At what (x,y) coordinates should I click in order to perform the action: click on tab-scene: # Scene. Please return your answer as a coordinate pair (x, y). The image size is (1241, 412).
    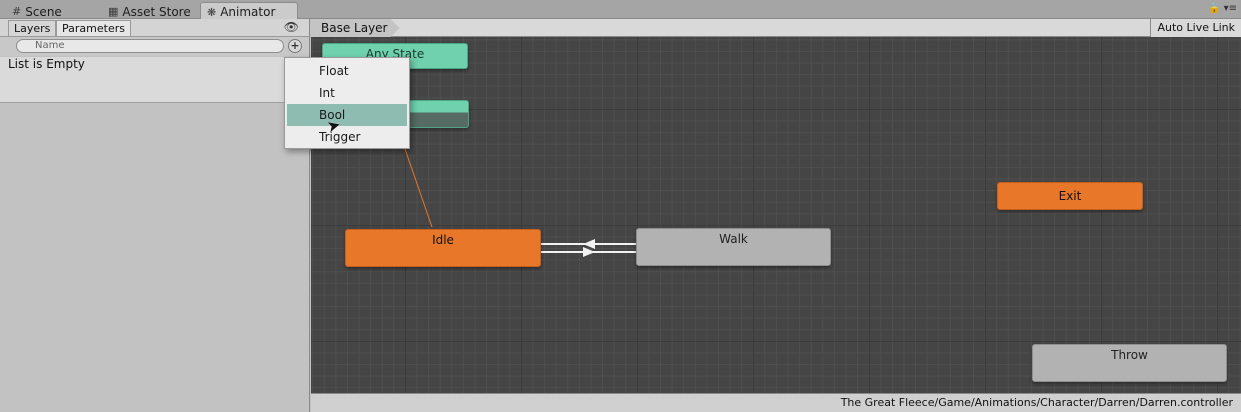
    Looking at the image, I should click on (38, 10).